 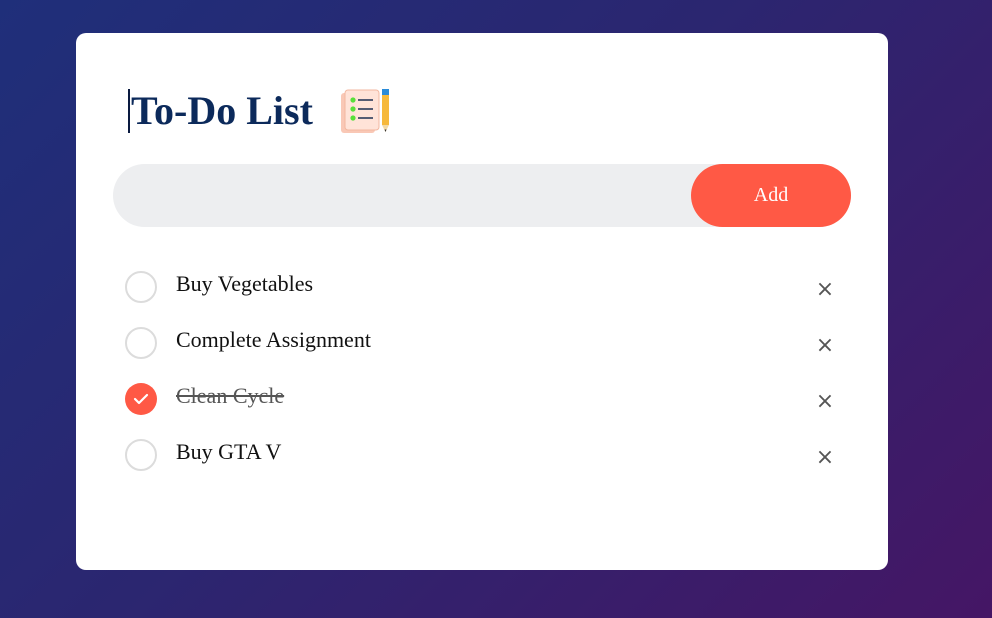 I want to click on task-item: Buy GTA V ×, so click(x=482, y=461).